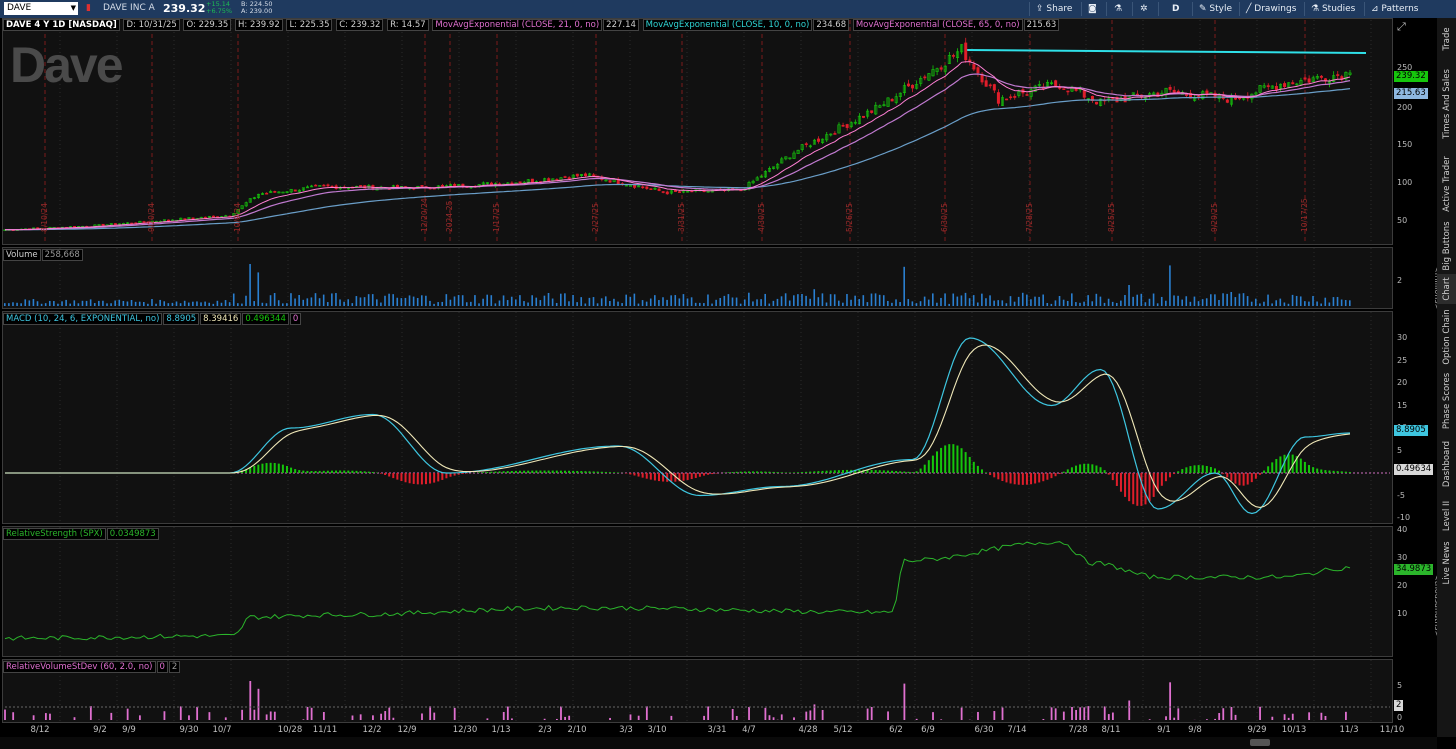 The image size is (1456, 749). I want to click on bottom-scrollbar, so click(718, 743).